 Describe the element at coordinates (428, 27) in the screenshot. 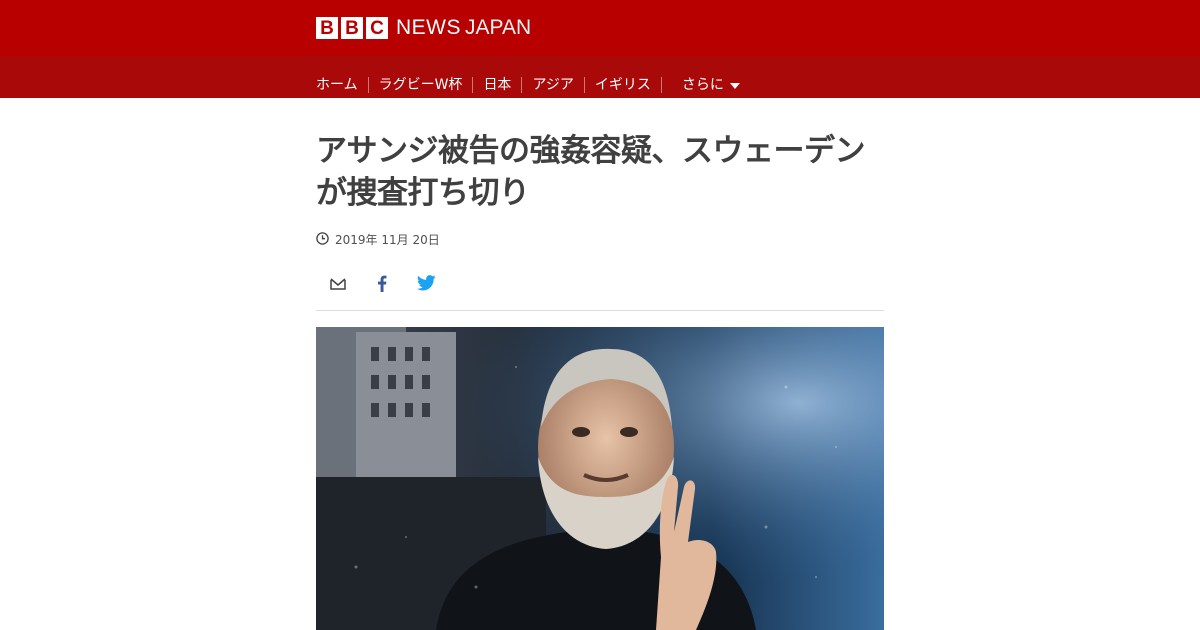

I see `brand-news: NEWS` at that location.